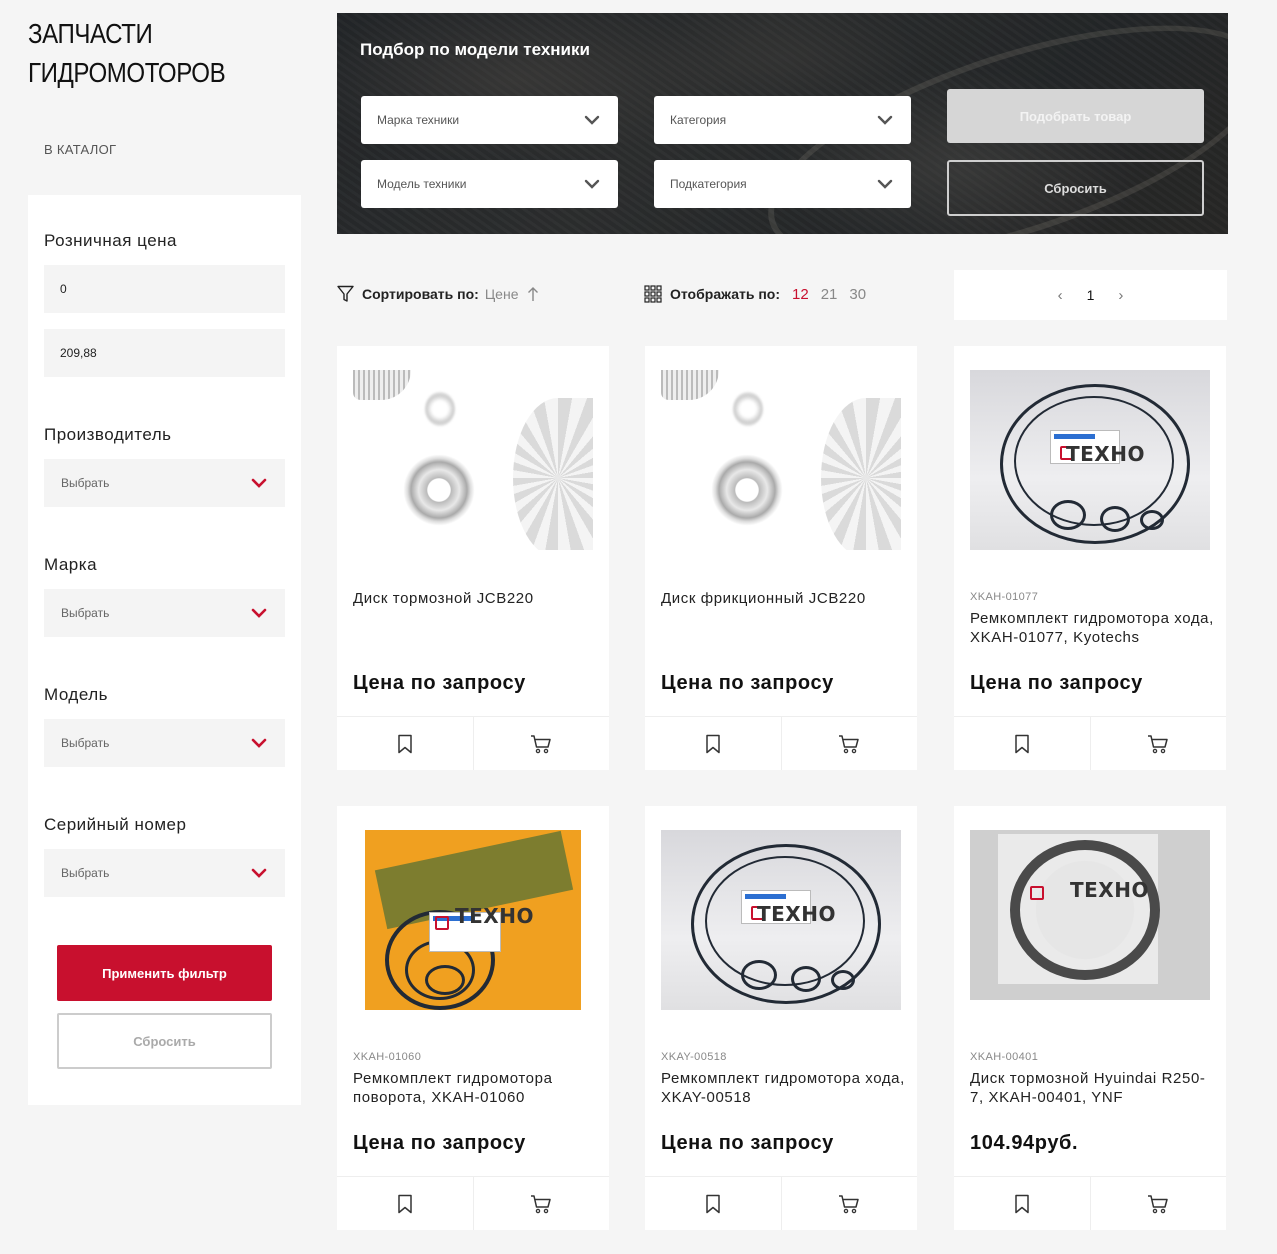 This screenshot has height=1254, width=1277. I want to click on serial-label: Серийный номер, so click(115, 824).